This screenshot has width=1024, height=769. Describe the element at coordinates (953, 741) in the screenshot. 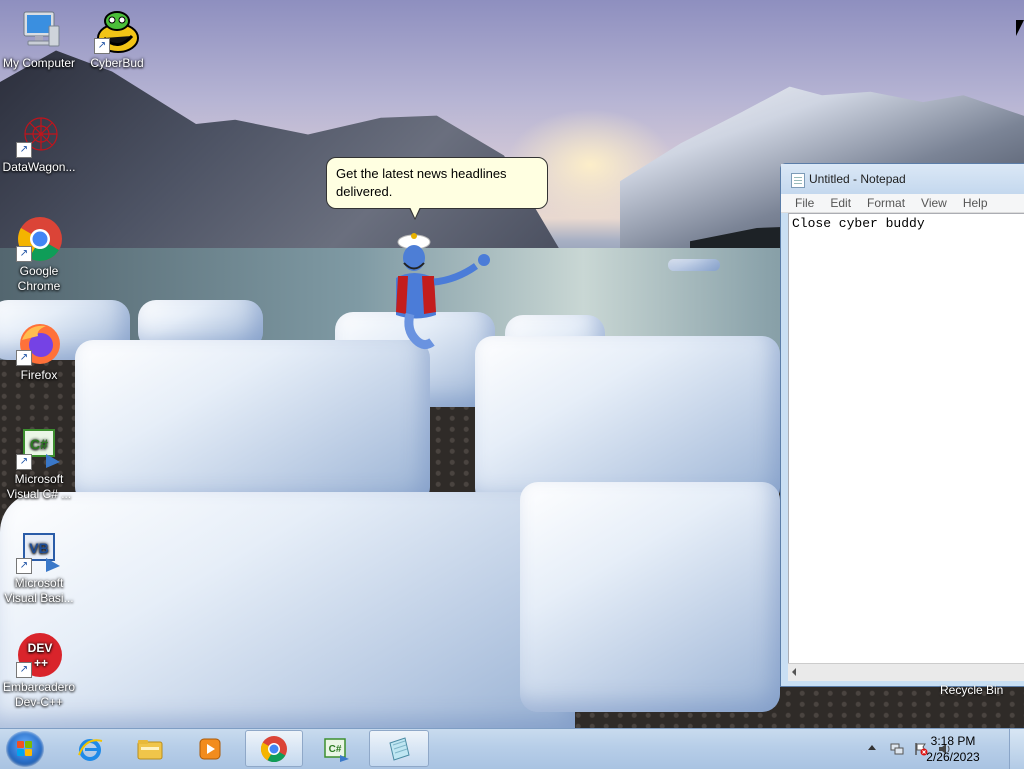

I see `clock-time: 3:18 PM` at that location.